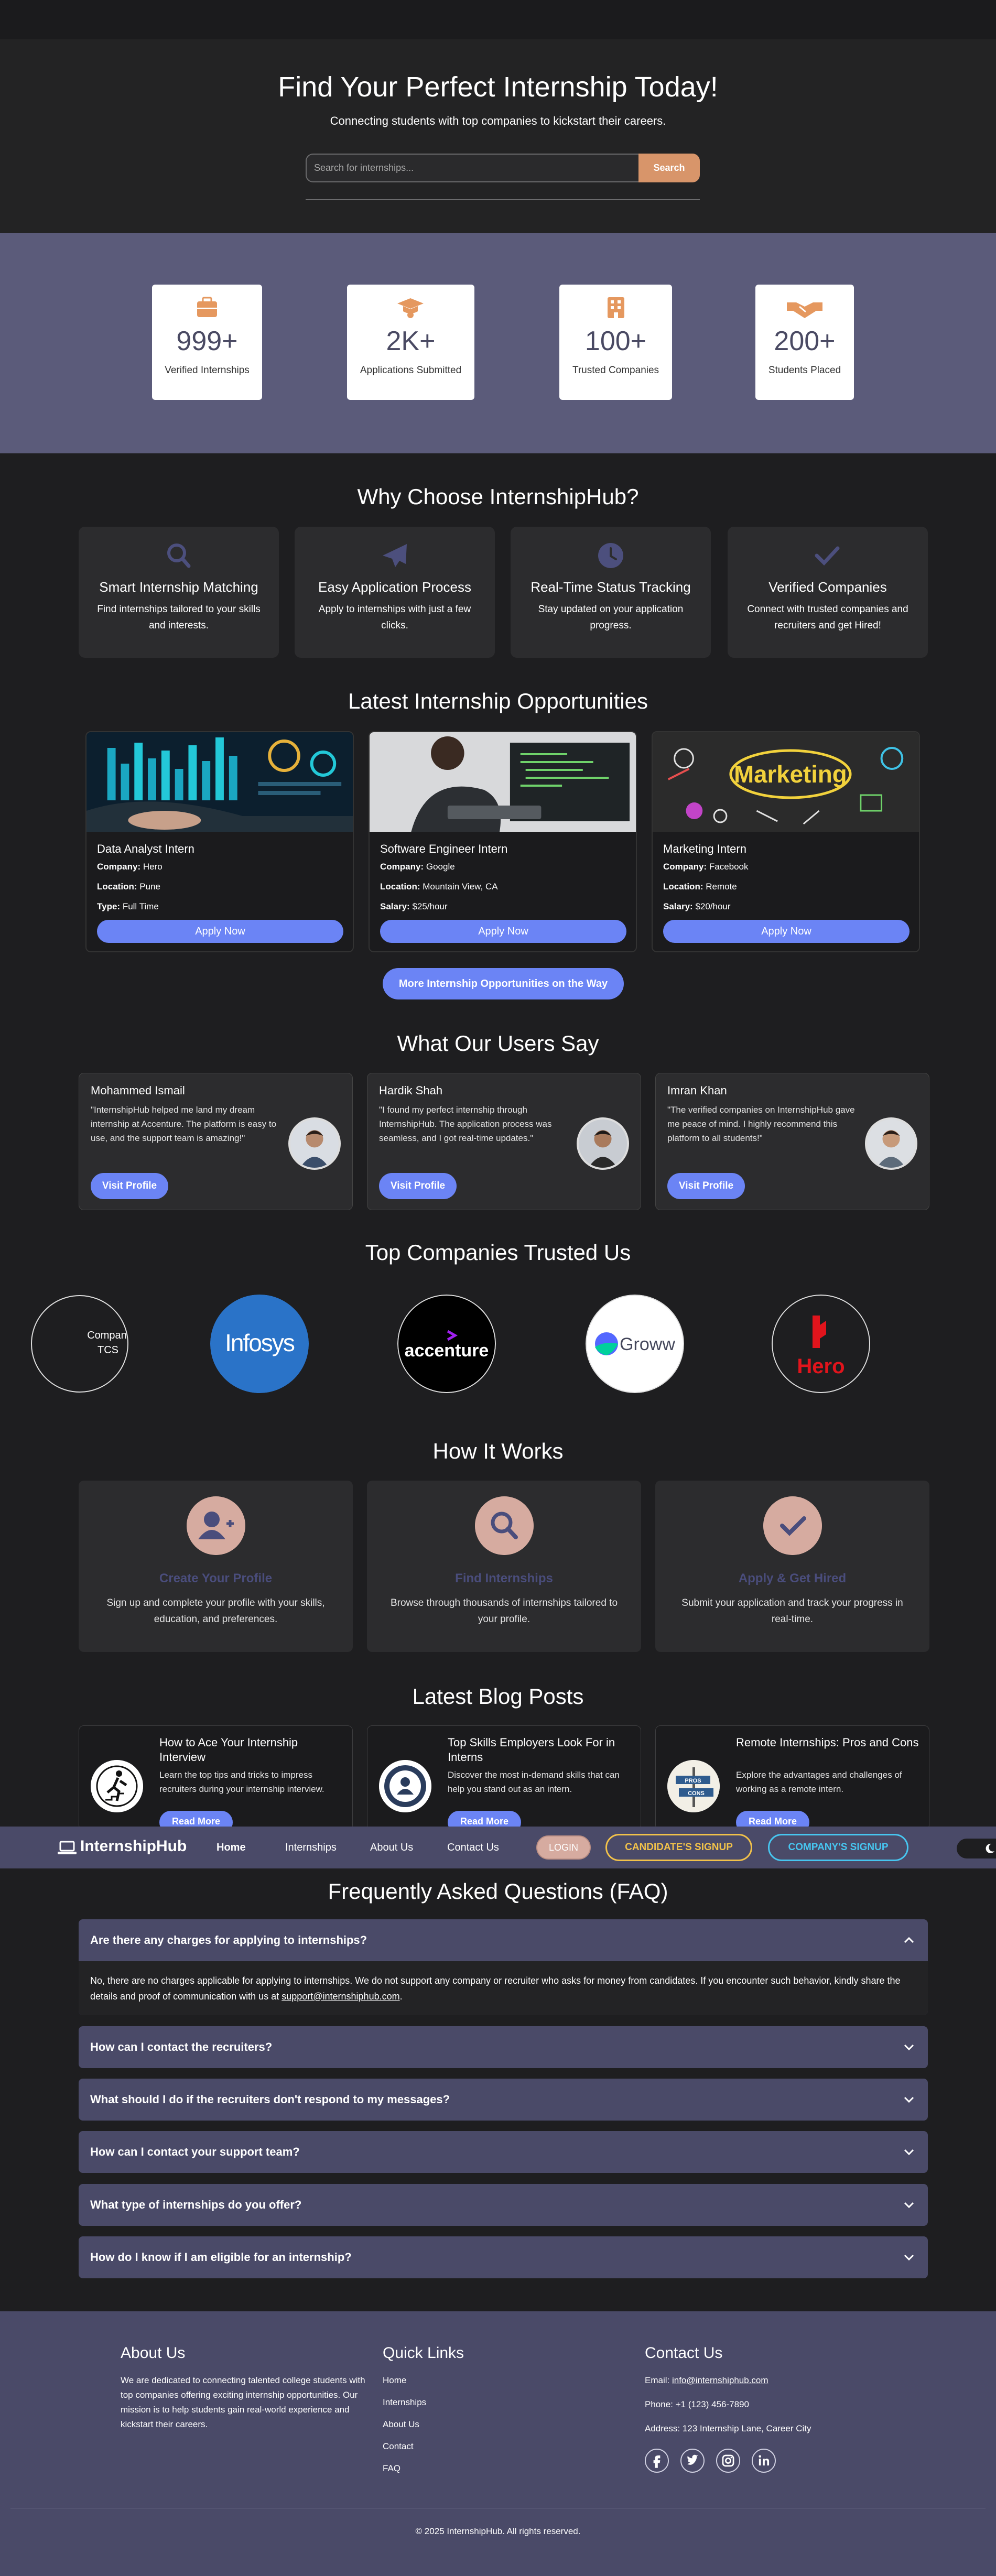  I want to click on nav-link-internships: Internships, so click(311, 1848).